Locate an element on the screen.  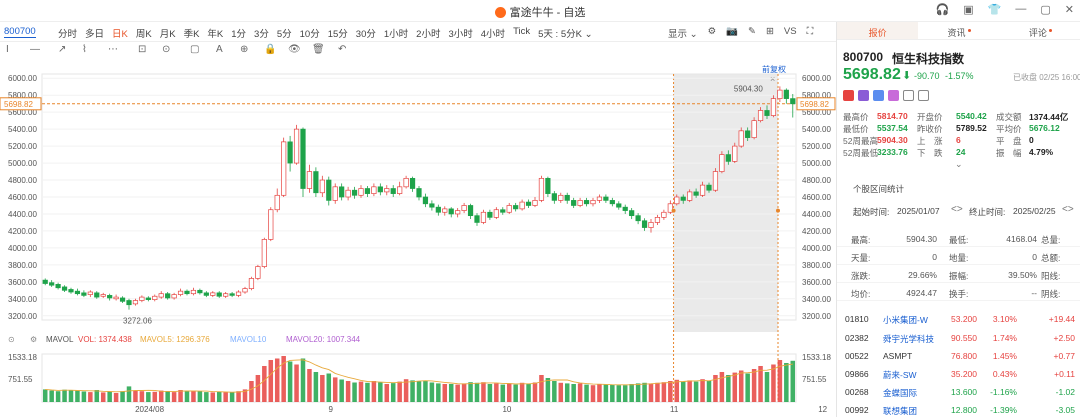
period-tab-16: 4小时 is located at coordinates (493, 33).